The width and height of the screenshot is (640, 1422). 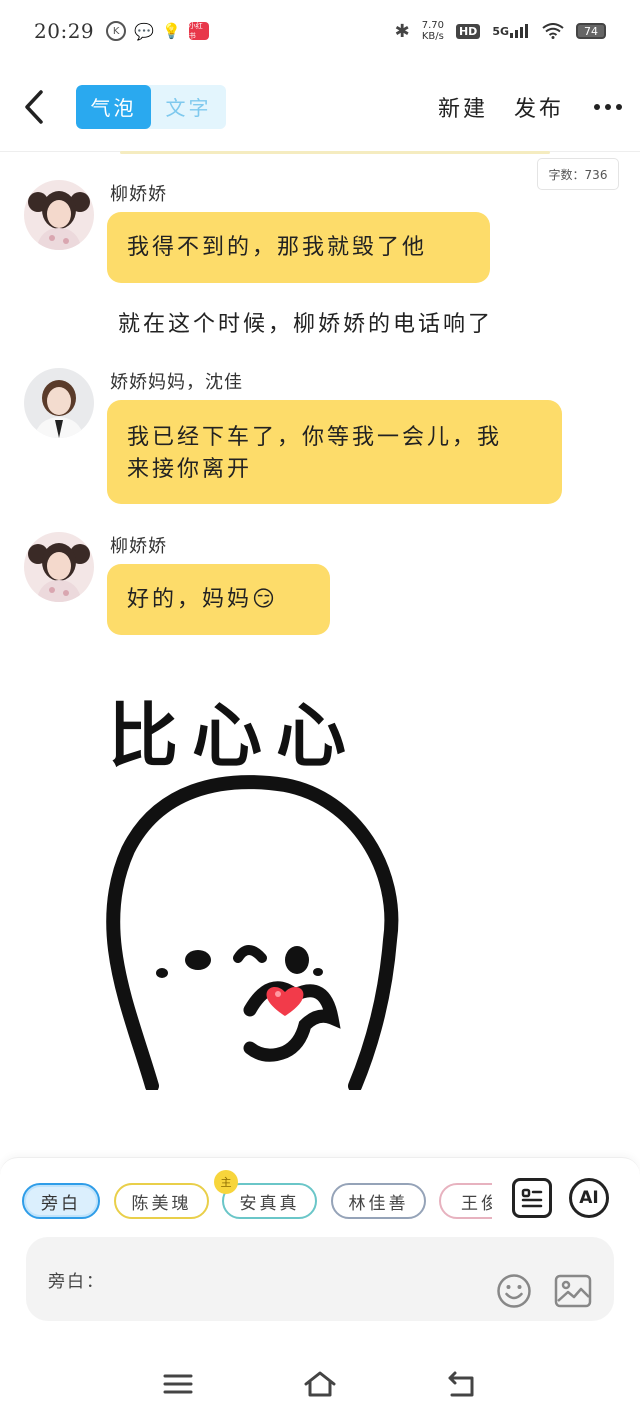 What do you see at coordinates (113, 106) in the screenshot?
I see `tab-bubble: 气泡` at bounding box center [113, 106].